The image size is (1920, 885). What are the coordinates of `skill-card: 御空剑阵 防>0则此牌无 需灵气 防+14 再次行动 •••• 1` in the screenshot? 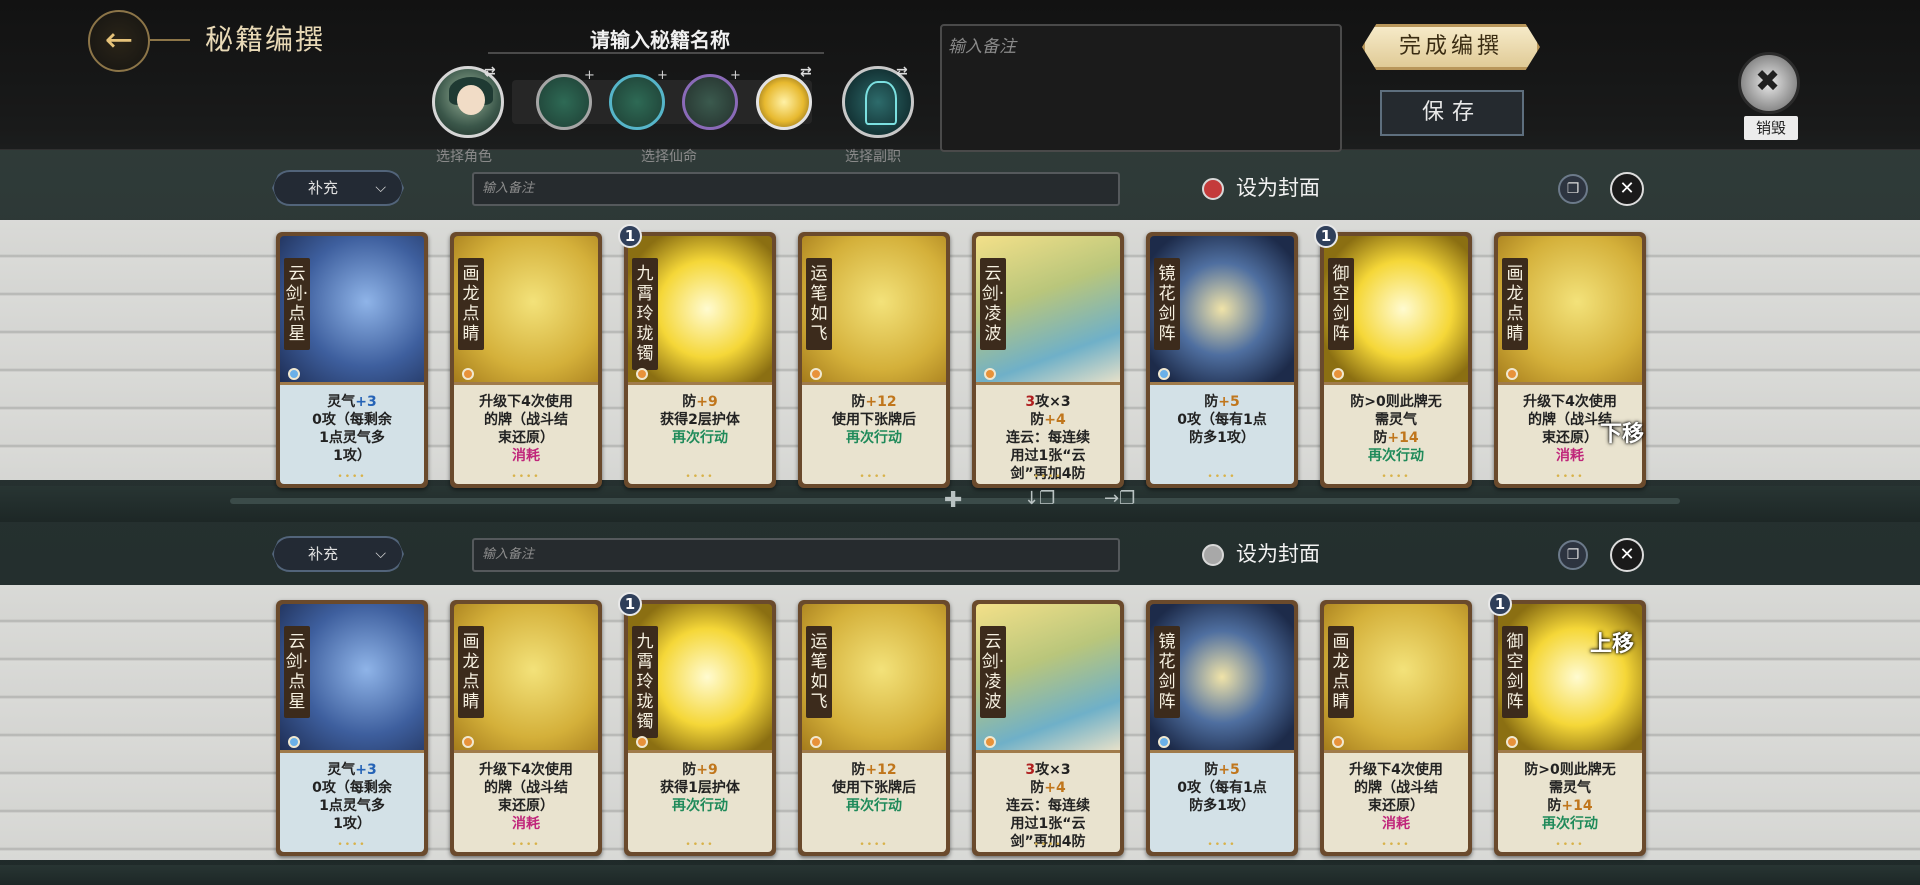 It's located at (1393, 356).